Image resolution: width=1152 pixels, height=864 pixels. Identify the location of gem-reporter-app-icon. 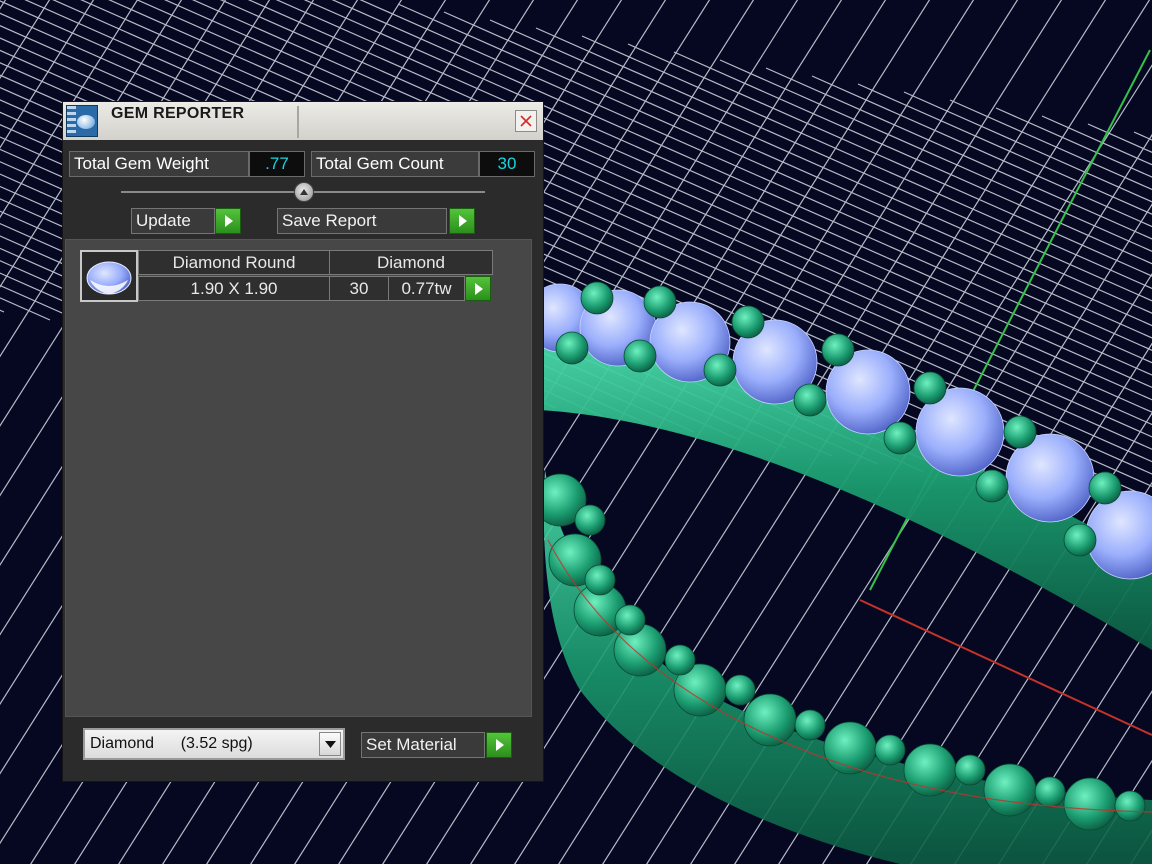
(82, 121).